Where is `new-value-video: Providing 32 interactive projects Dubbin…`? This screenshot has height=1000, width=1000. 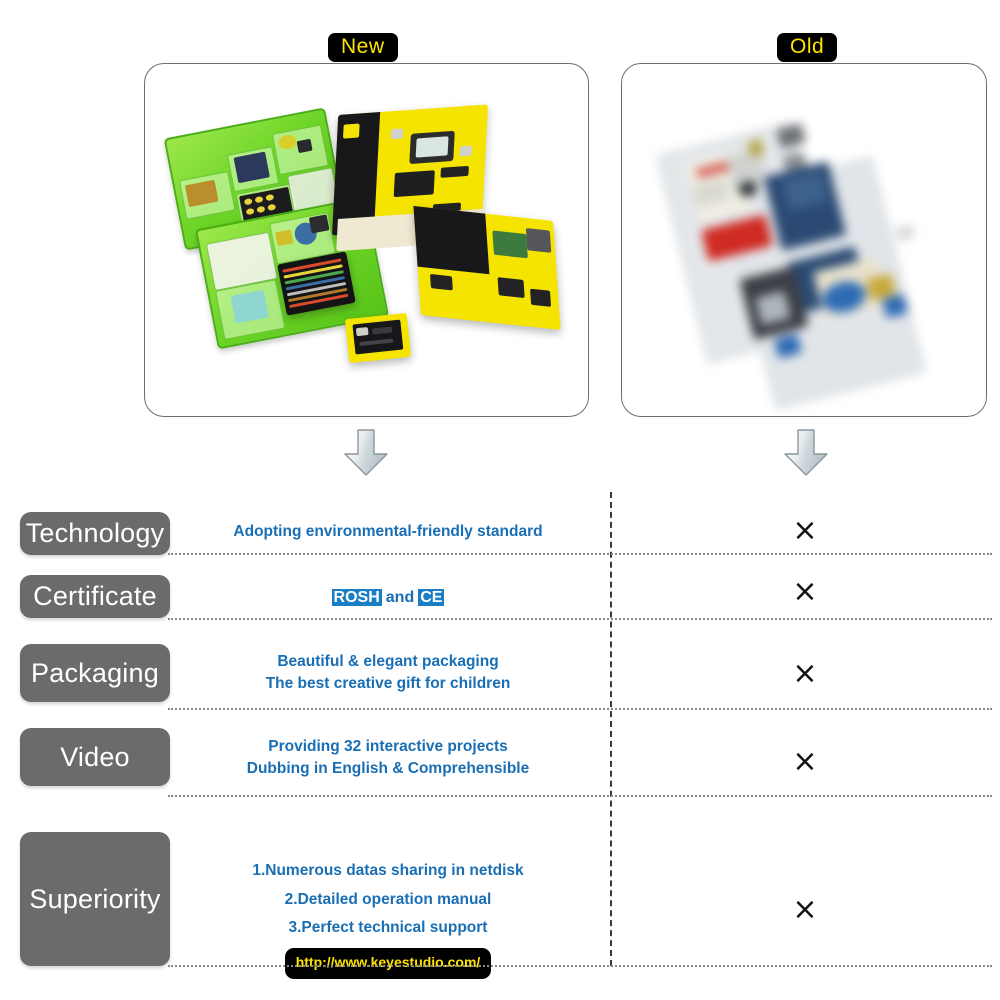 new-value-video: Providing 32 interactive projects Dubbin… is located at coordinates (388, 757).